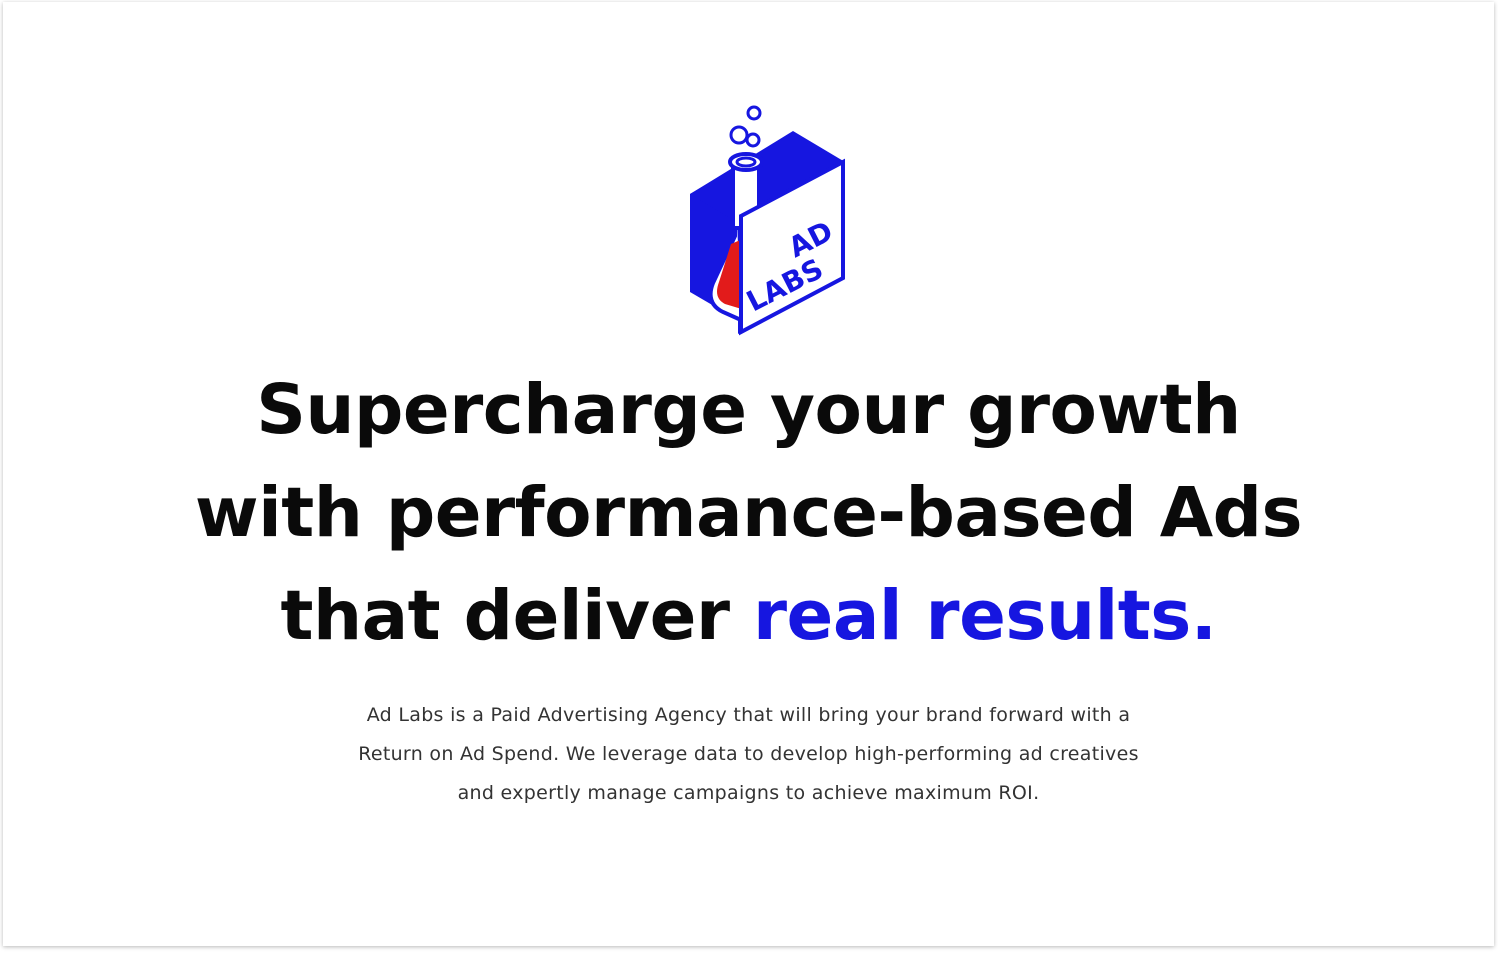 The width and height of the screenshot is (1498, 955). I want to click on headline-line-3-prefix: that deliver, so click(516, 616).